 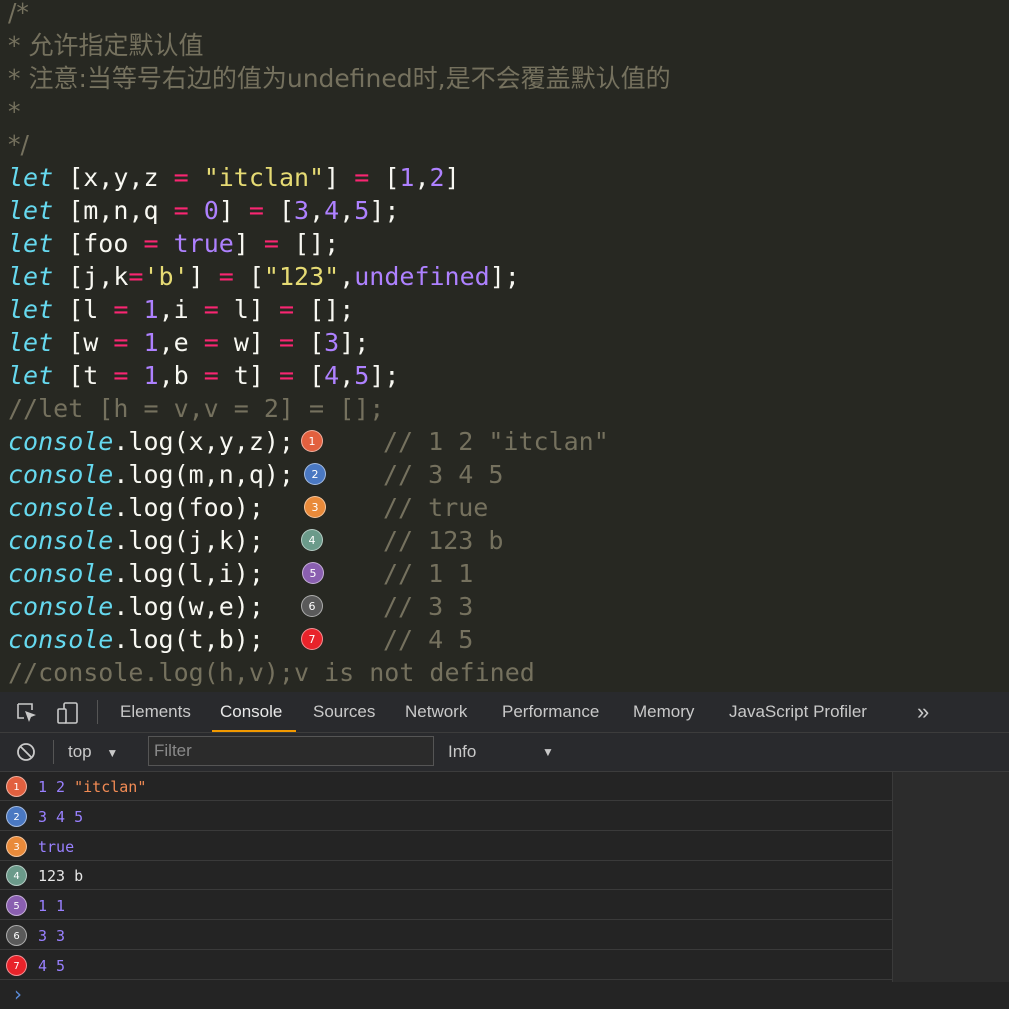 What do you see at coordinates (181, 309) in the screenshot?
I see `code-token: ,i` at bounding box center [181, 309].